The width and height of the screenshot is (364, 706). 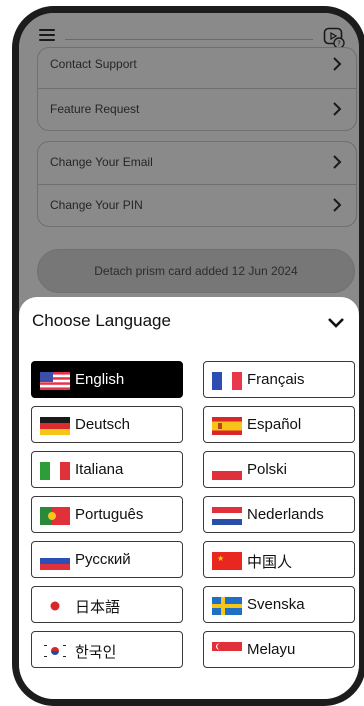 I want to click on lang-polish-button: Polski, so click(x=279, y=469).